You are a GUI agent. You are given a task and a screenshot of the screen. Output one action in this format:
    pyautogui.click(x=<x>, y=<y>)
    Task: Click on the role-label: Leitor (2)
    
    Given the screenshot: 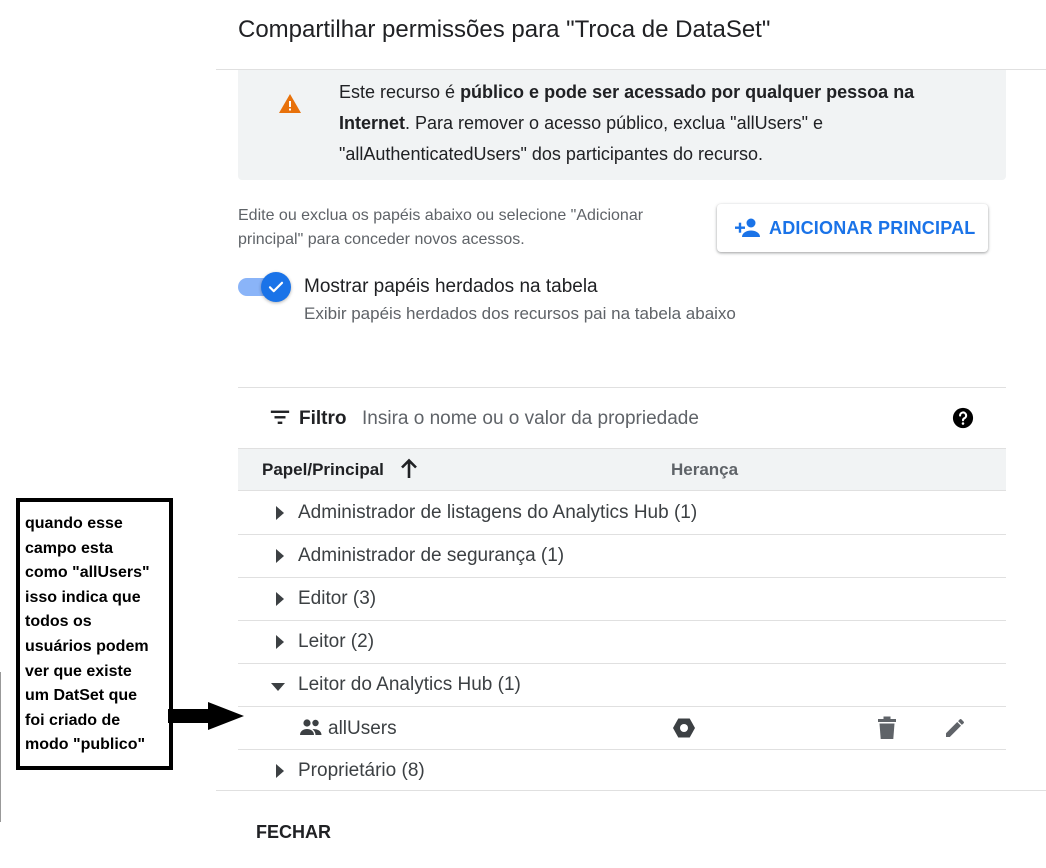 What is the action you would take?
    pyautogui.click(x=336, y=641)
    